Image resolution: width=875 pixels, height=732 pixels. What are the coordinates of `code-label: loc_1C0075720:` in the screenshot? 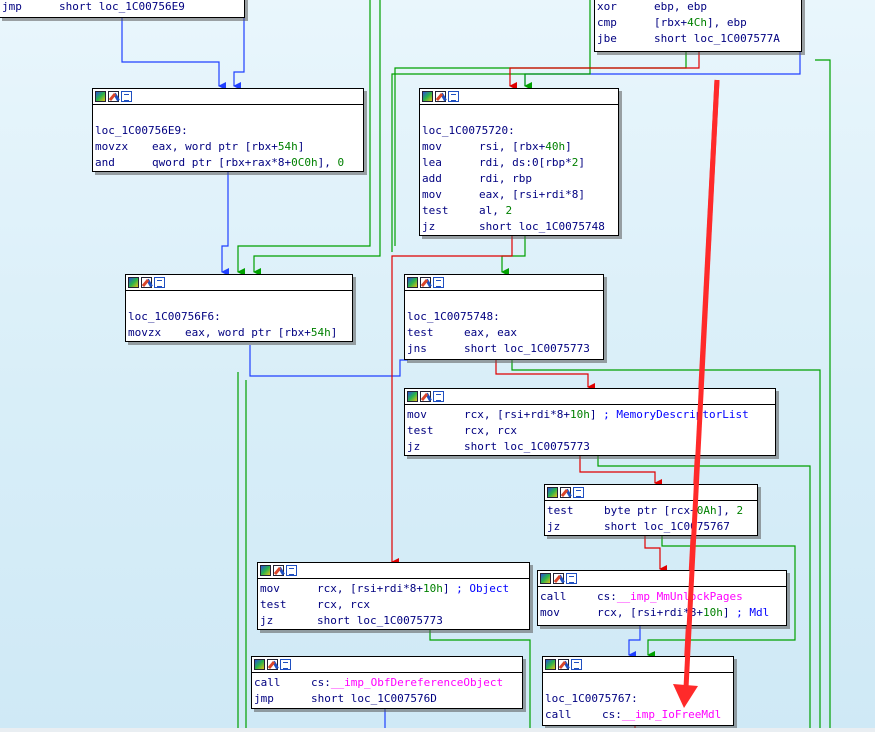 It's located at (468, 130).